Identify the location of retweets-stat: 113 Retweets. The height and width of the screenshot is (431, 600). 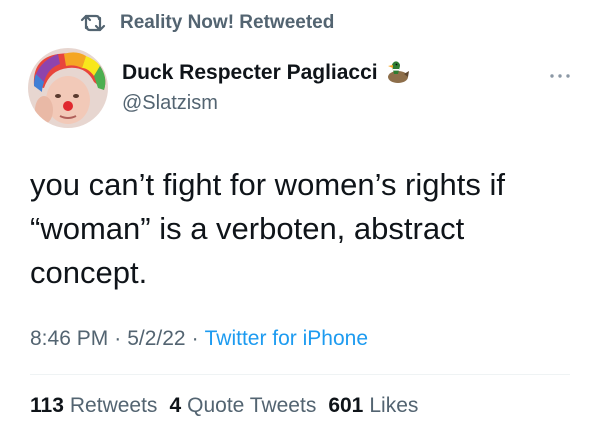
(93, 406).